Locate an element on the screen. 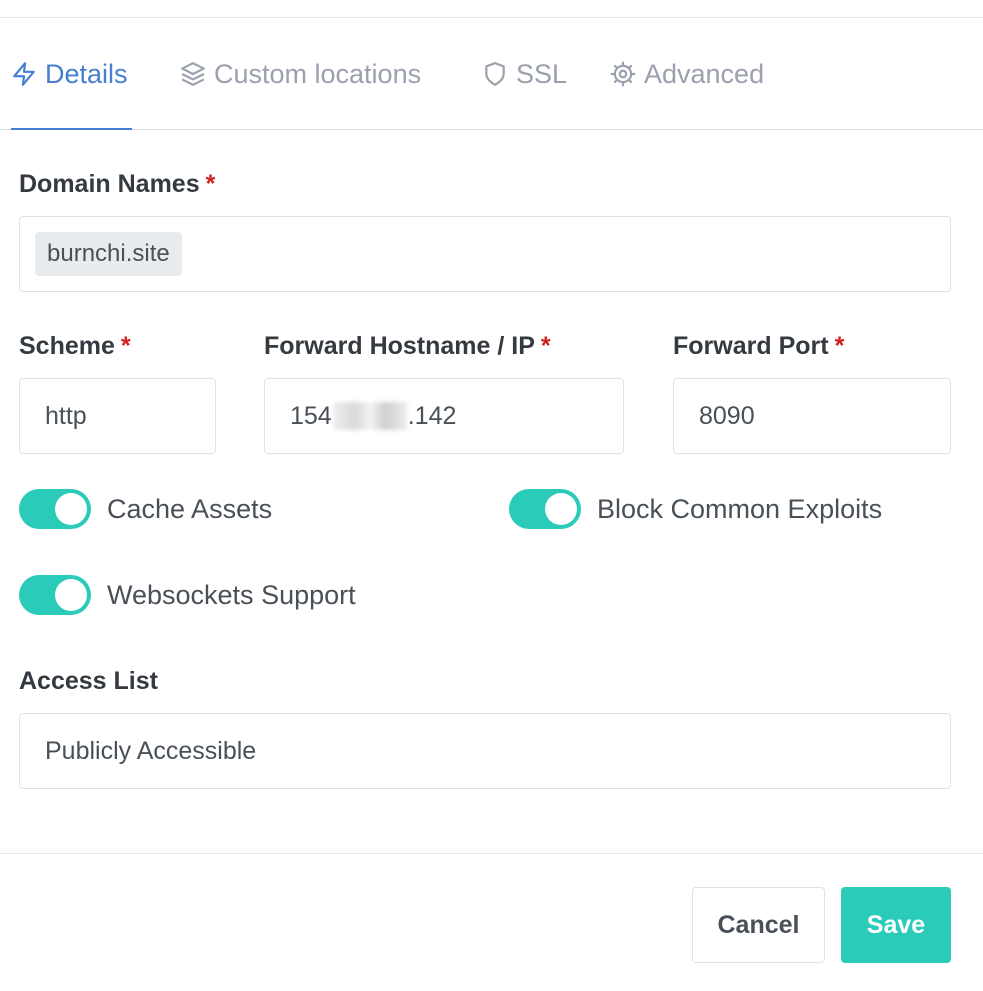  tab-custom-locations-label: Custom locations is located at coordinates (318, 73).